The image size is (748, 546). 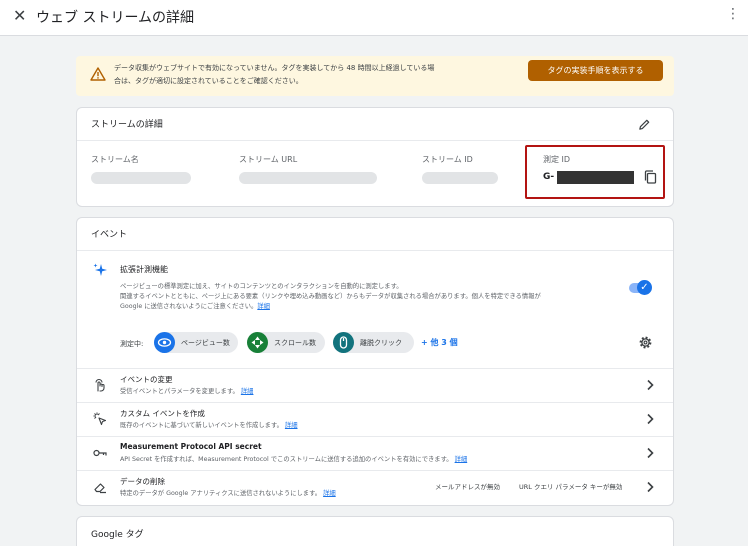 I want to click on chip-label: 離脱クリック, so click(x=381, y=343).